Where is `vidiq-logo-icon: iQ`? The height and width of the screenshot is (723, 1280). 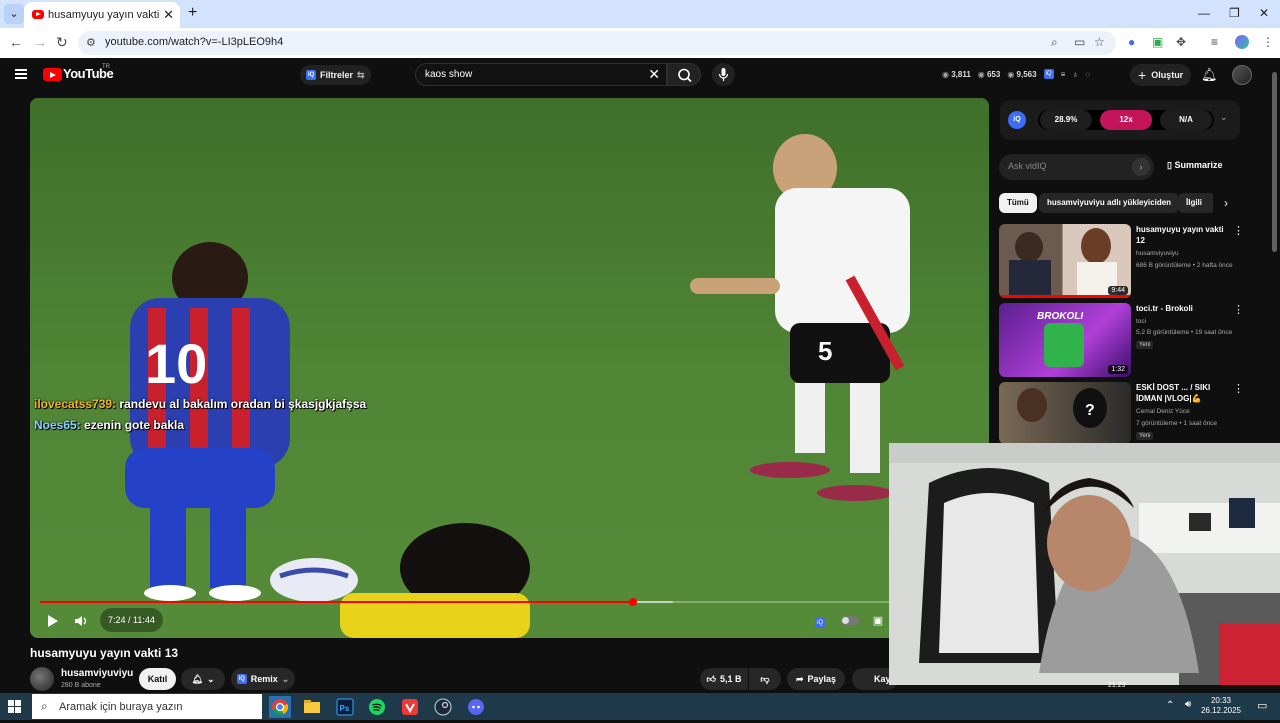 vidiq-logo-icon: iQ is located at coordinates (1017, 120).